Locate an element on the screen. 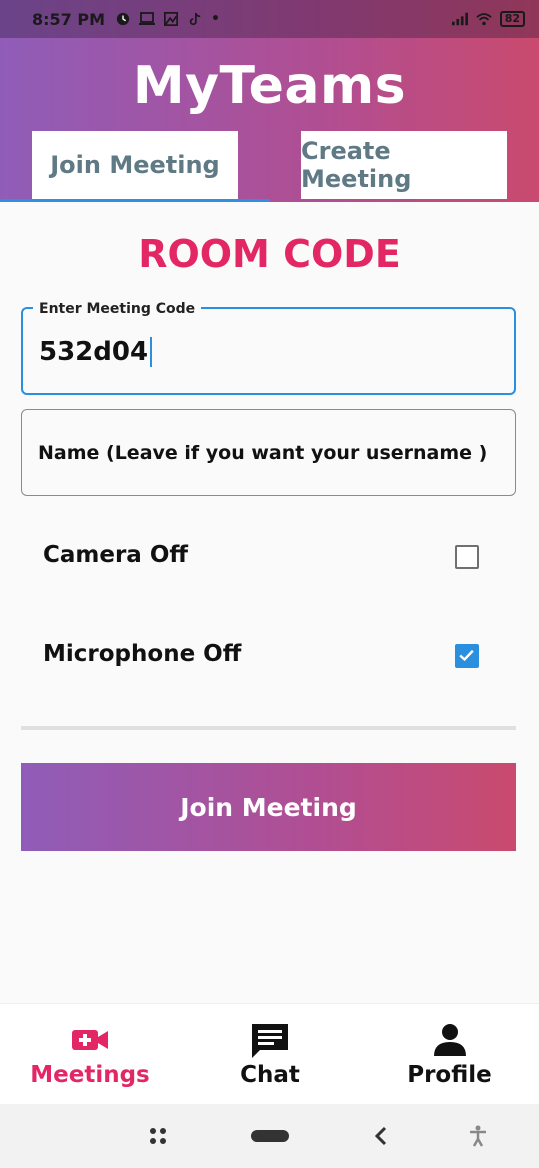 This screenshot has width=539, height=1168. person-icon is located at coordinates (449, 1040).